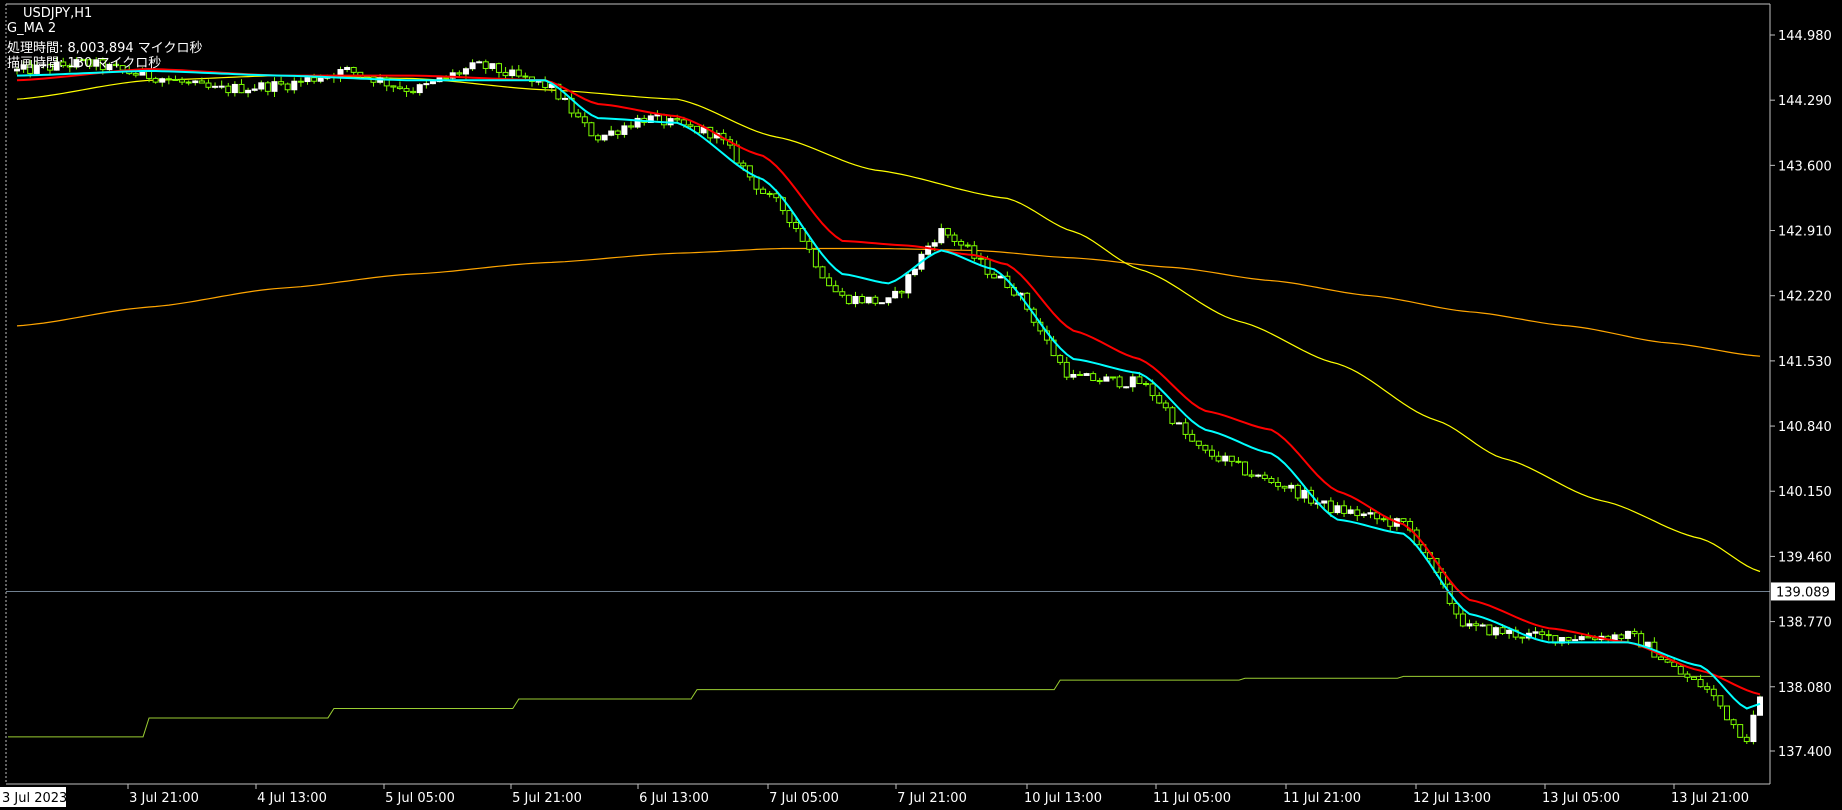  What do you see at coordinates (1192, 798) in the screenshot?
I see `time-tick-label: 11 Jul 05:00` at bounding box center [1192, 798].